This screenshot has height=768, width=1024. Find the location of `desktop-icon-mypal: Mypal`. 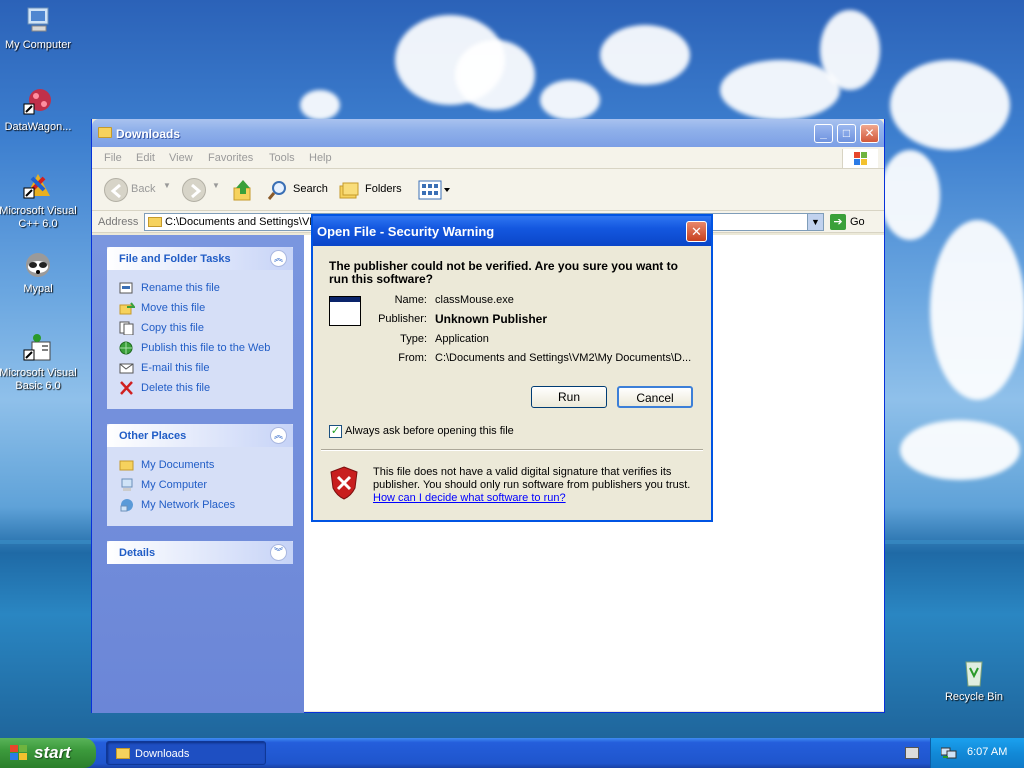

desktop-icon-mypal: Mypal is located at coordinates (39, 272).